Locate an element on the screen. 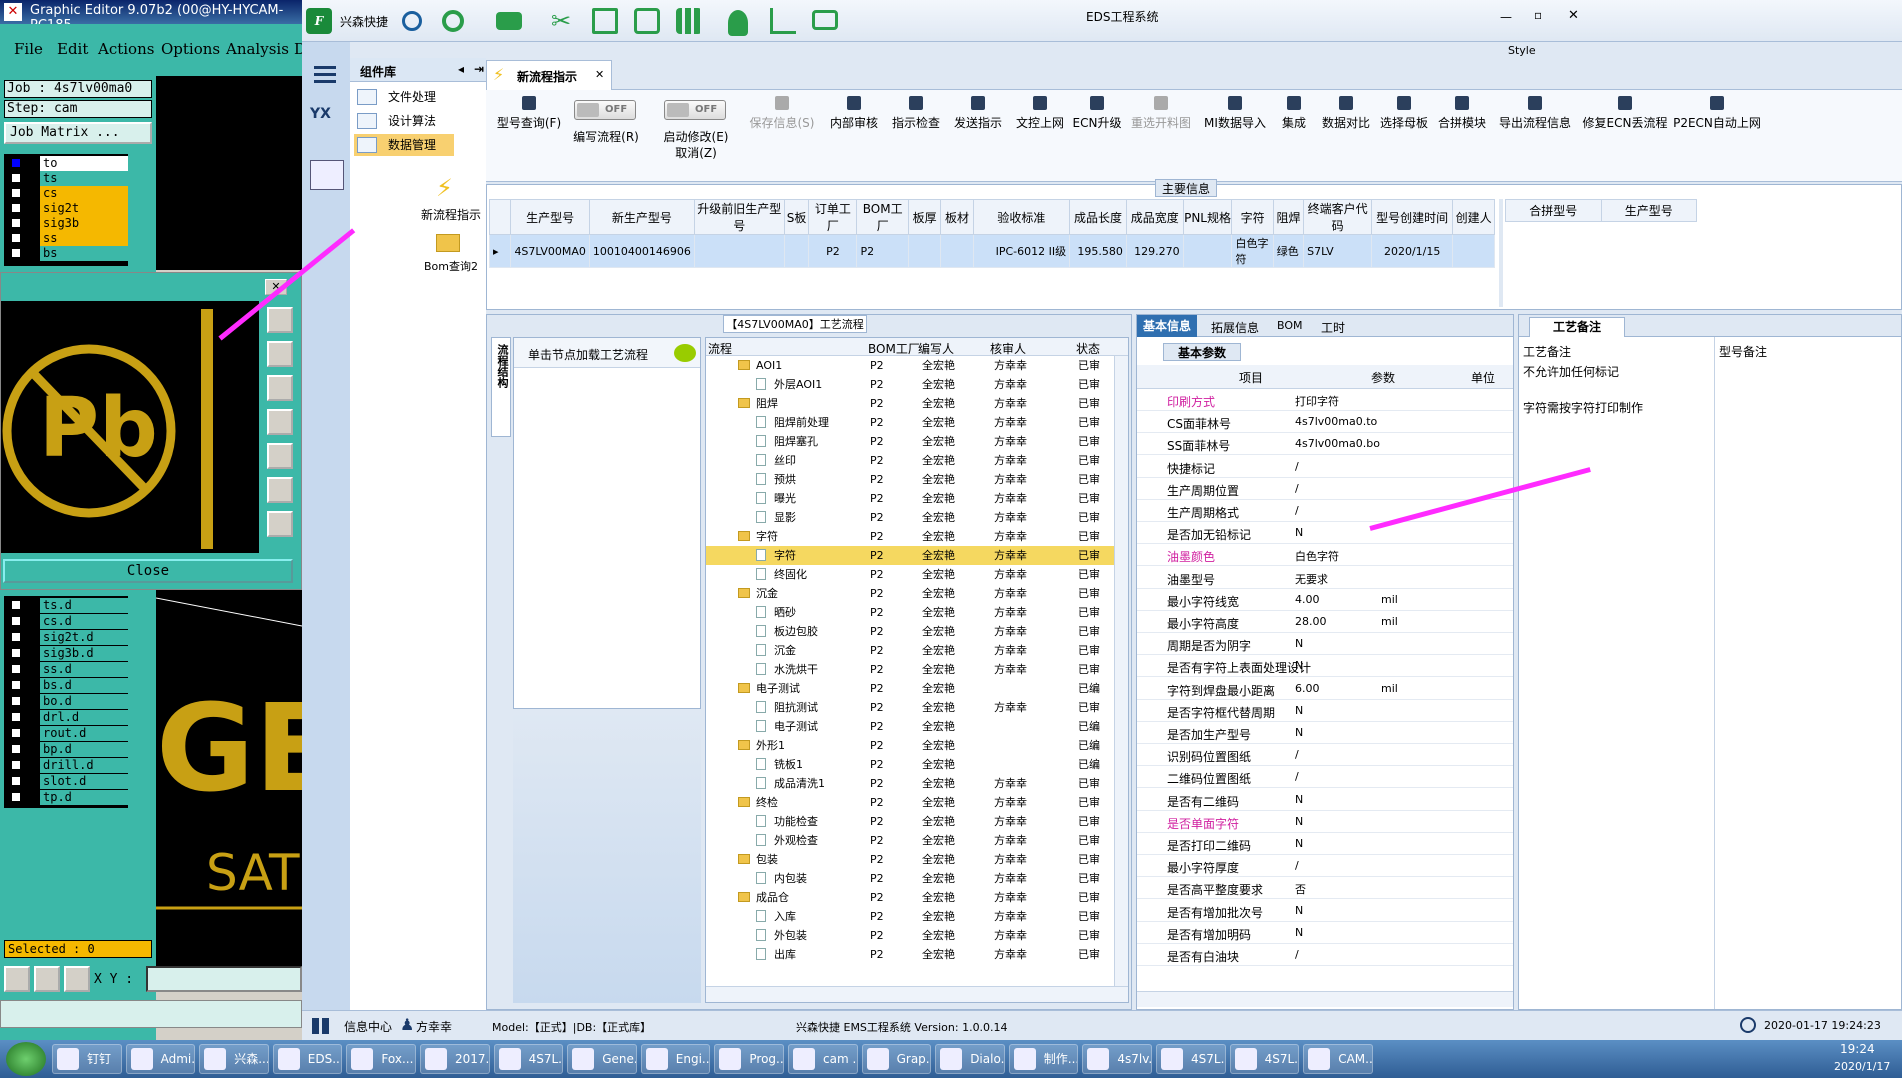  repair-ecn-button: 修复ECN丢流程 is located at coordinates (1625, 113).